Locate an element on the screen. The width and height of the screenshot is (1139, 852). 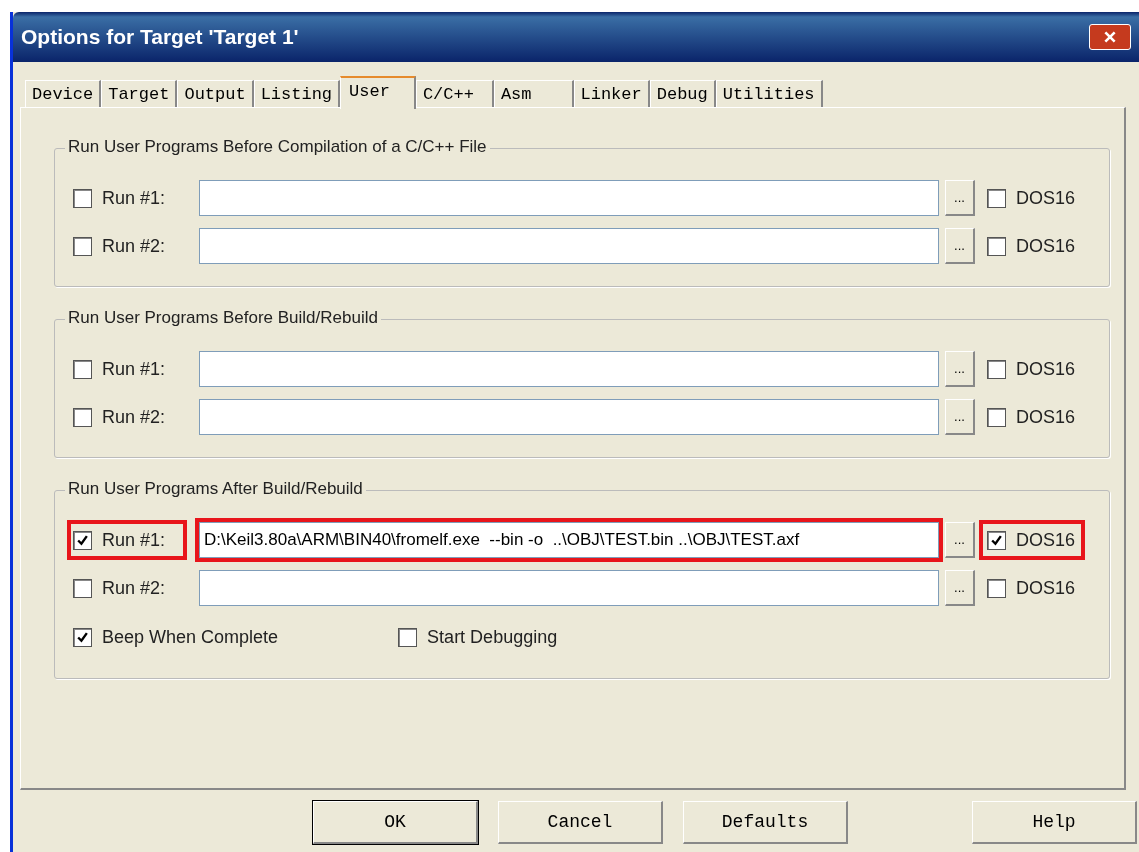
tab: User is located at coordinates (378, 92).